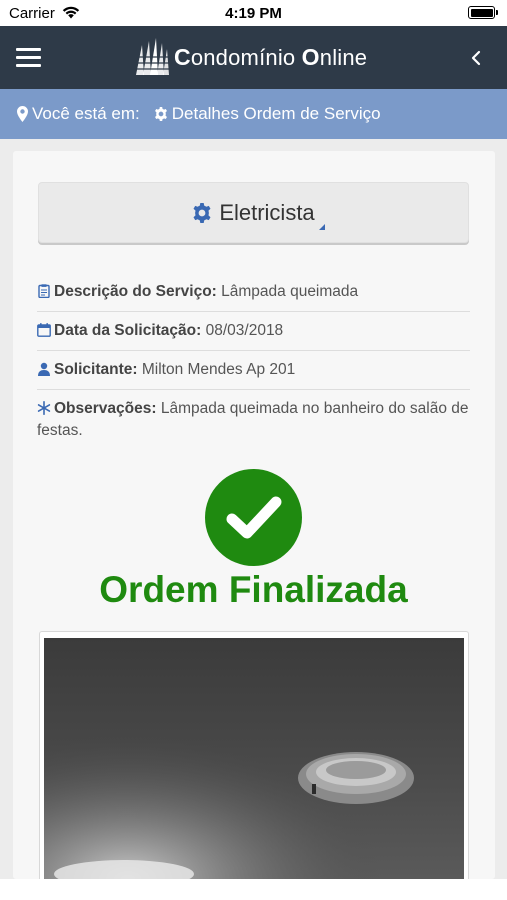 The image size is (507, 900). I want to click on status-bar: Carrier 4:19 PM, so click(253, 13).